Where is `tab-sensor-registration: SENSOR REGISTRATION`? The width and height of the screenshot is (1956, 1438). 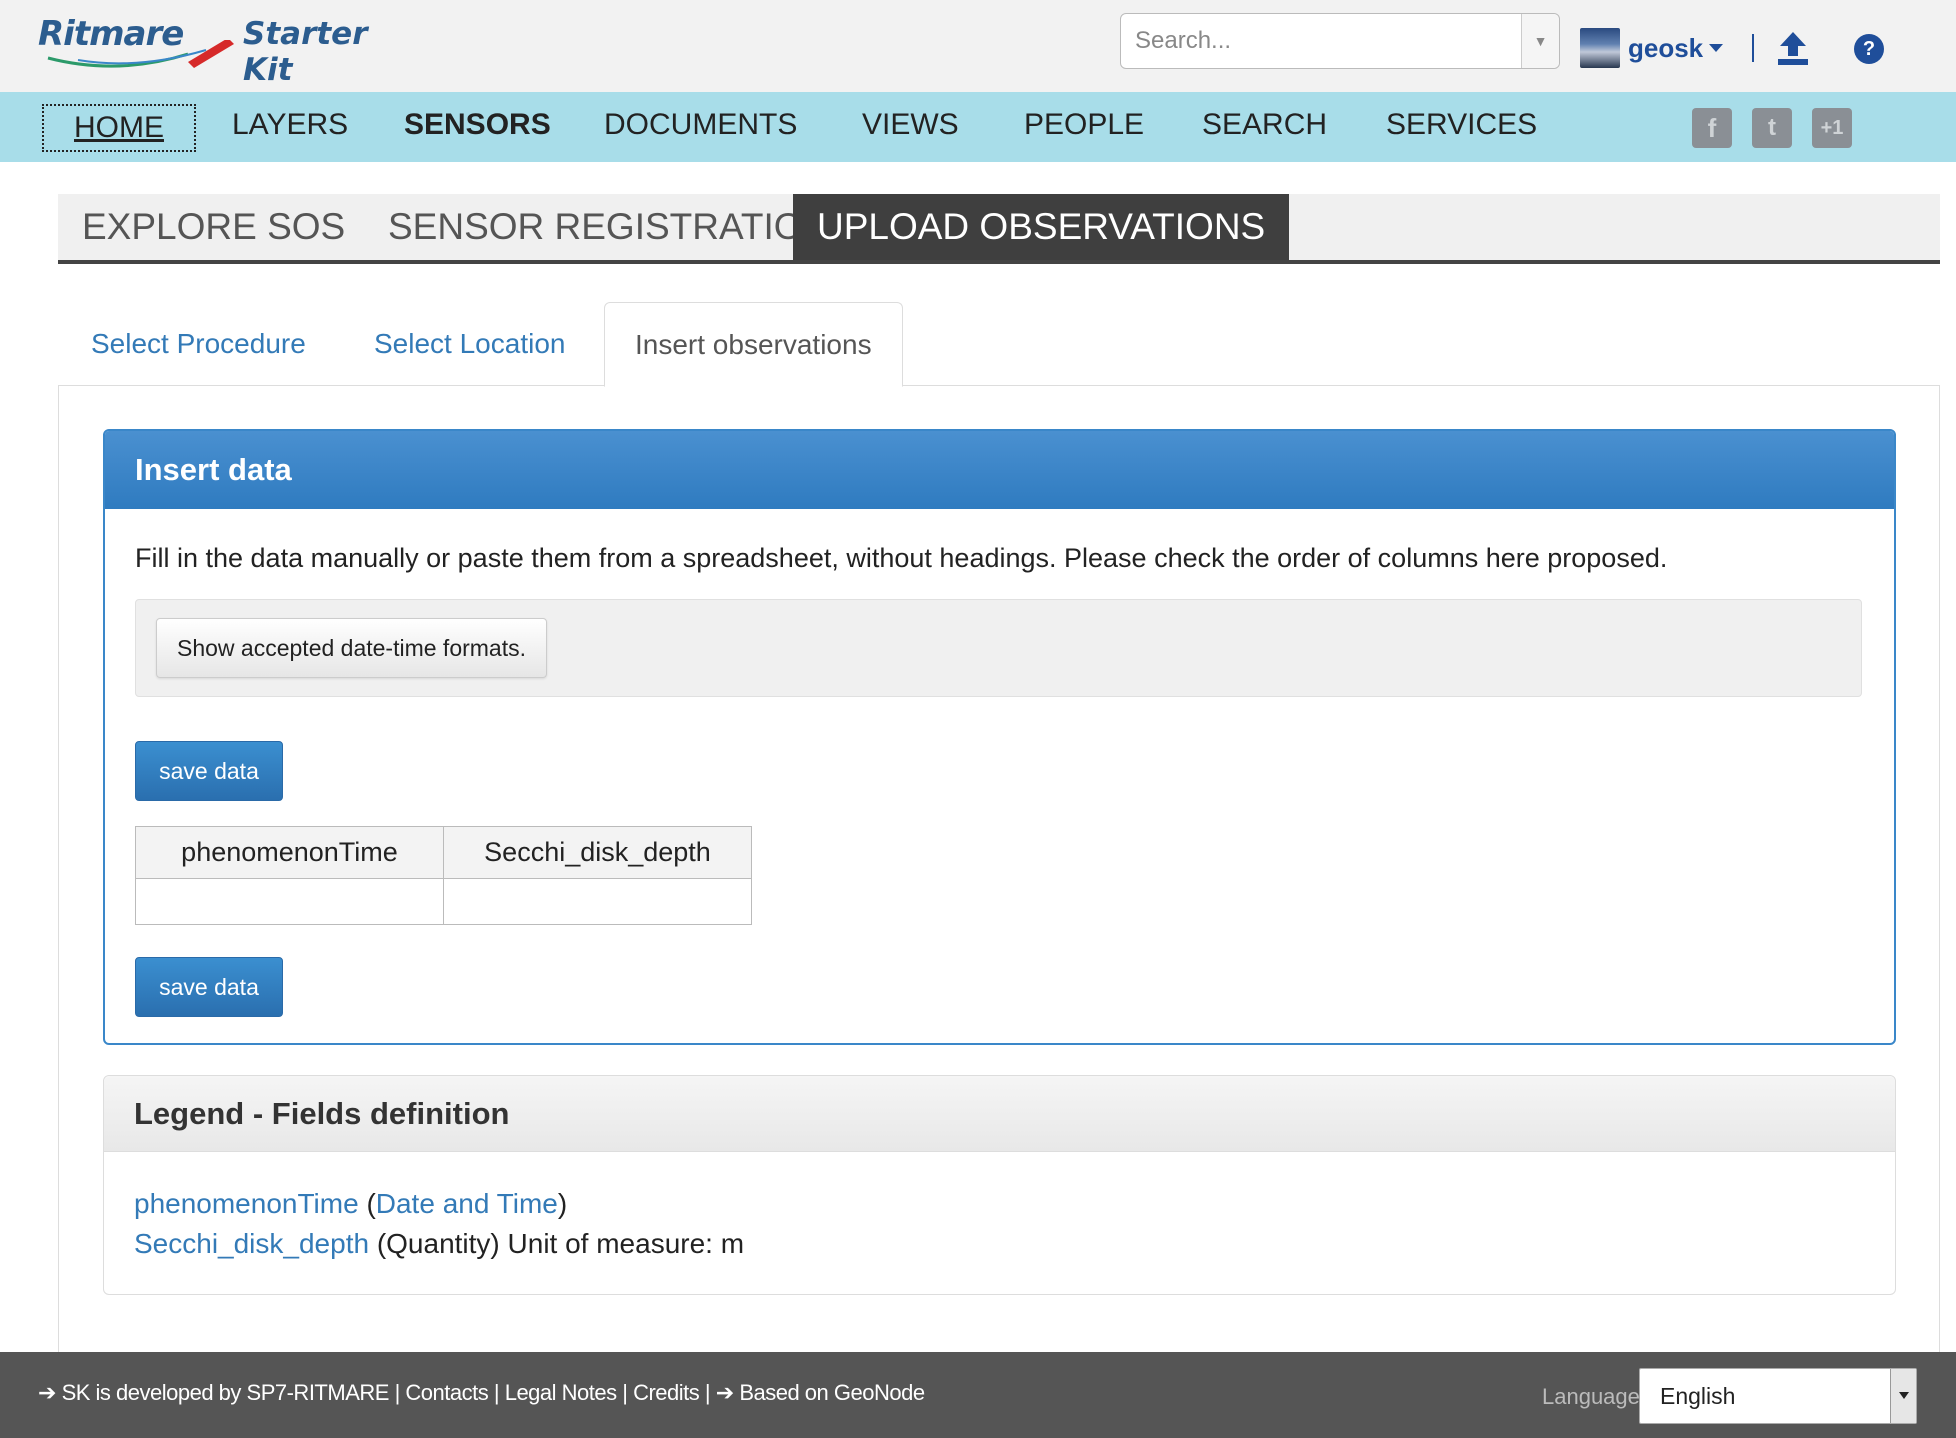 tab-sensor-registration: SENSOR REGISTRATION is located at coordinates (608, 227).